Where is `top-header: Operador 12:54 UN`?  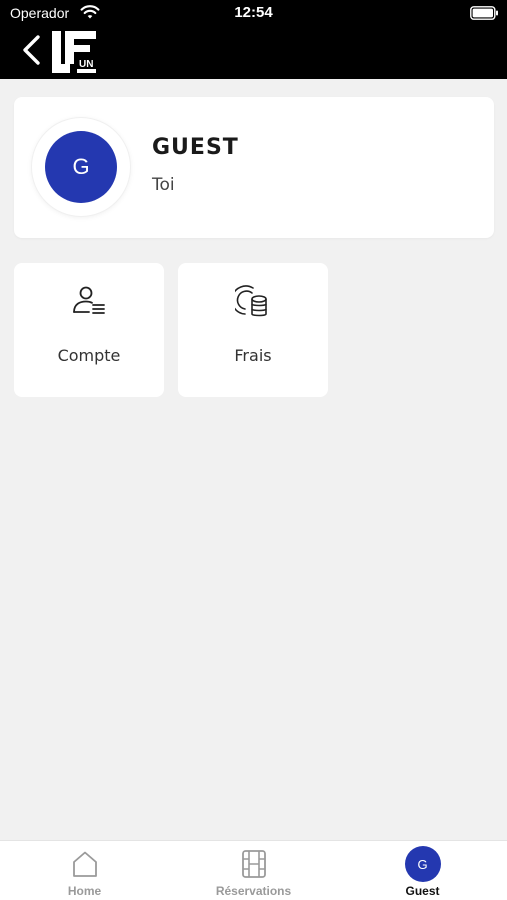 top-header: Operador 12:54 UN is located at coordinates (253, 39).